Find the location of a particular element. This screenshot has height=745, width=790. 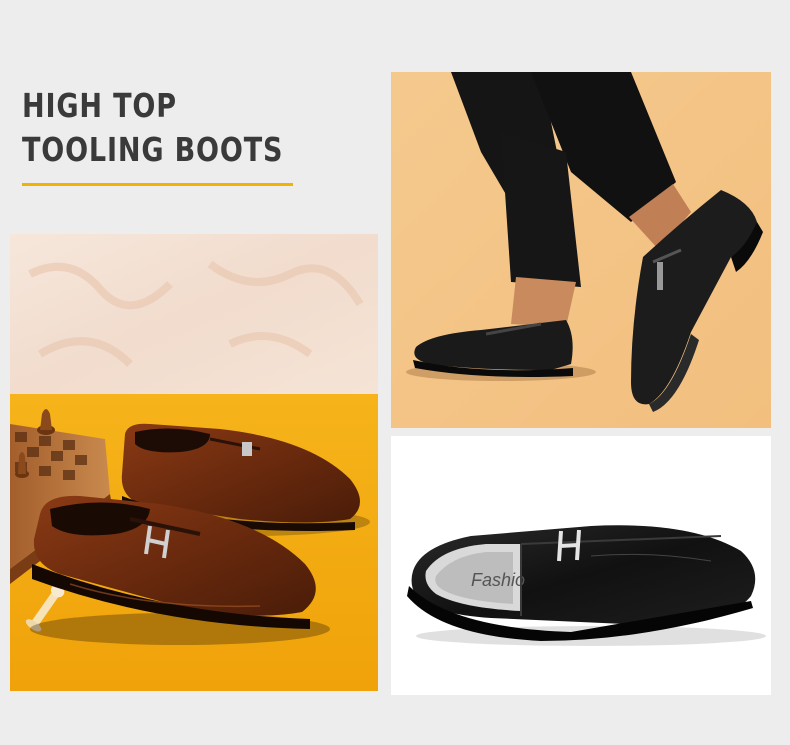

heading-line-2: TOOLING BOOTS is located at coordinates (153, 149).